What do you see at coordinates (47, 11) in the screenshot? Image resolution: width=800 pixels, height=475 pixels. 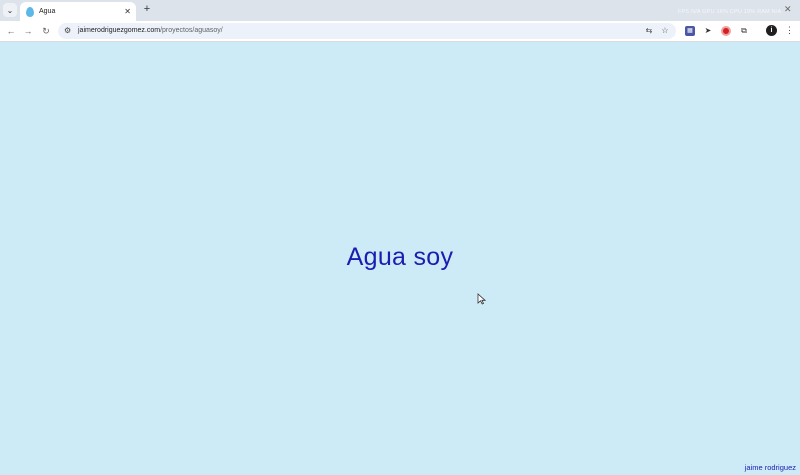 I see `tab-title: Agua` at bounding box center [47, 11].